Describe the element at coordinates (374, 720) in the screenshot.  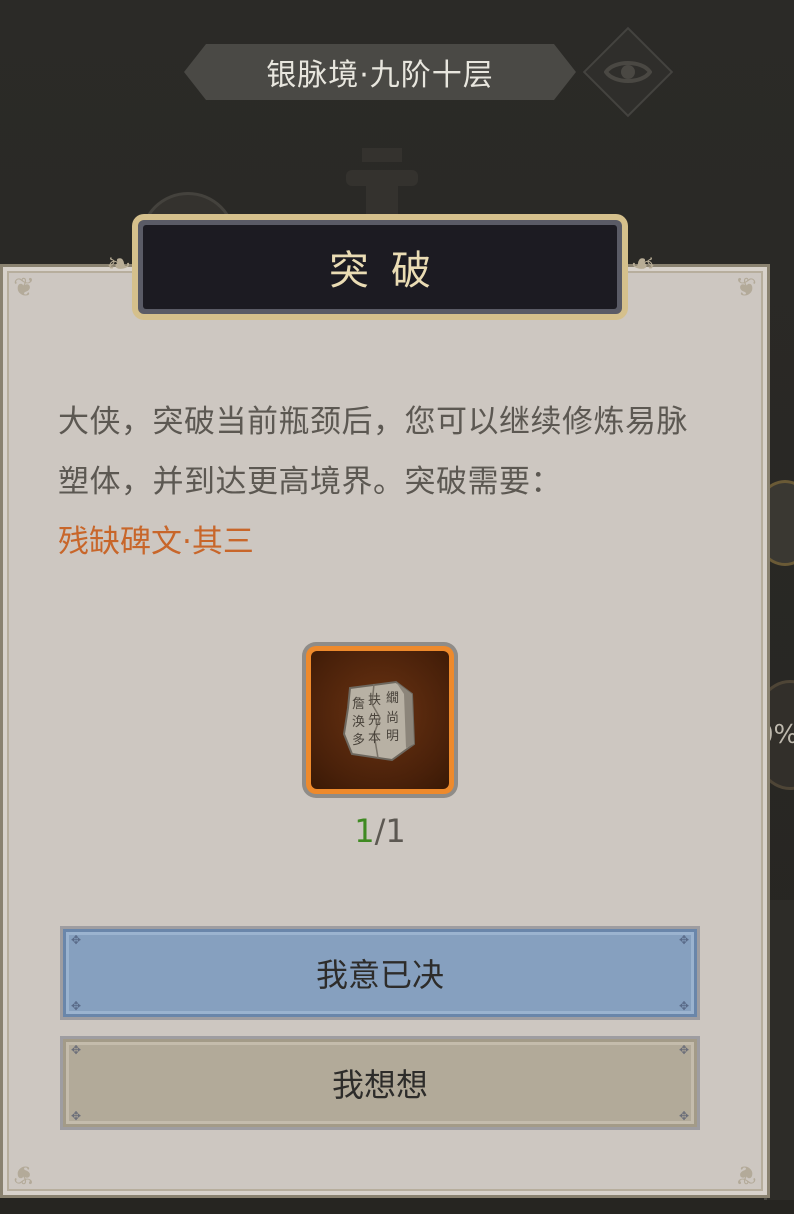
I see `svg-text: 先` at that location.